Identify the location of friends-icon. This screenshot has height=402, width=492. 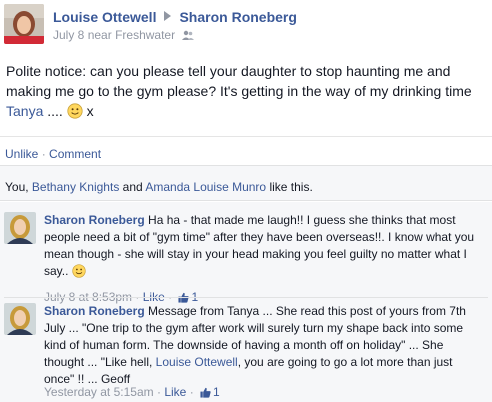
(188, 37).